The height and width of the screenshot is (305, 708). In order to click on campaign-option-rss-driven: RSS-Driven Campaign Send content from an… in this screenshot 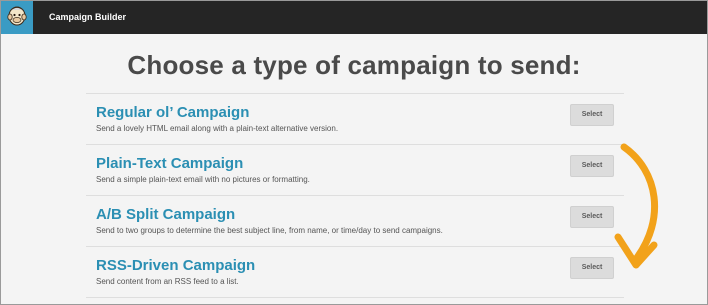, I will do `click(355, 272)`.